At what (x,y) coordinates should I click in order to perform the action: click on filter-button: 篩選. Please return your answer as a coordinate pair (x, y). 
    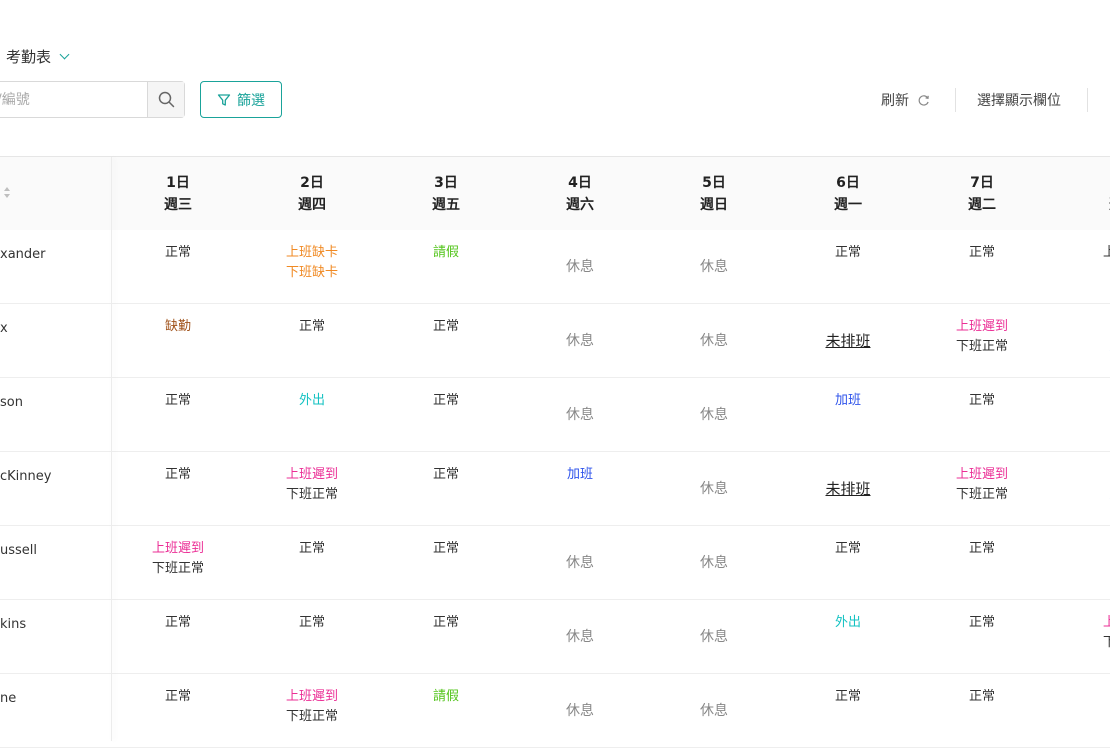
    Looking at the image, I should click on (241, 99).